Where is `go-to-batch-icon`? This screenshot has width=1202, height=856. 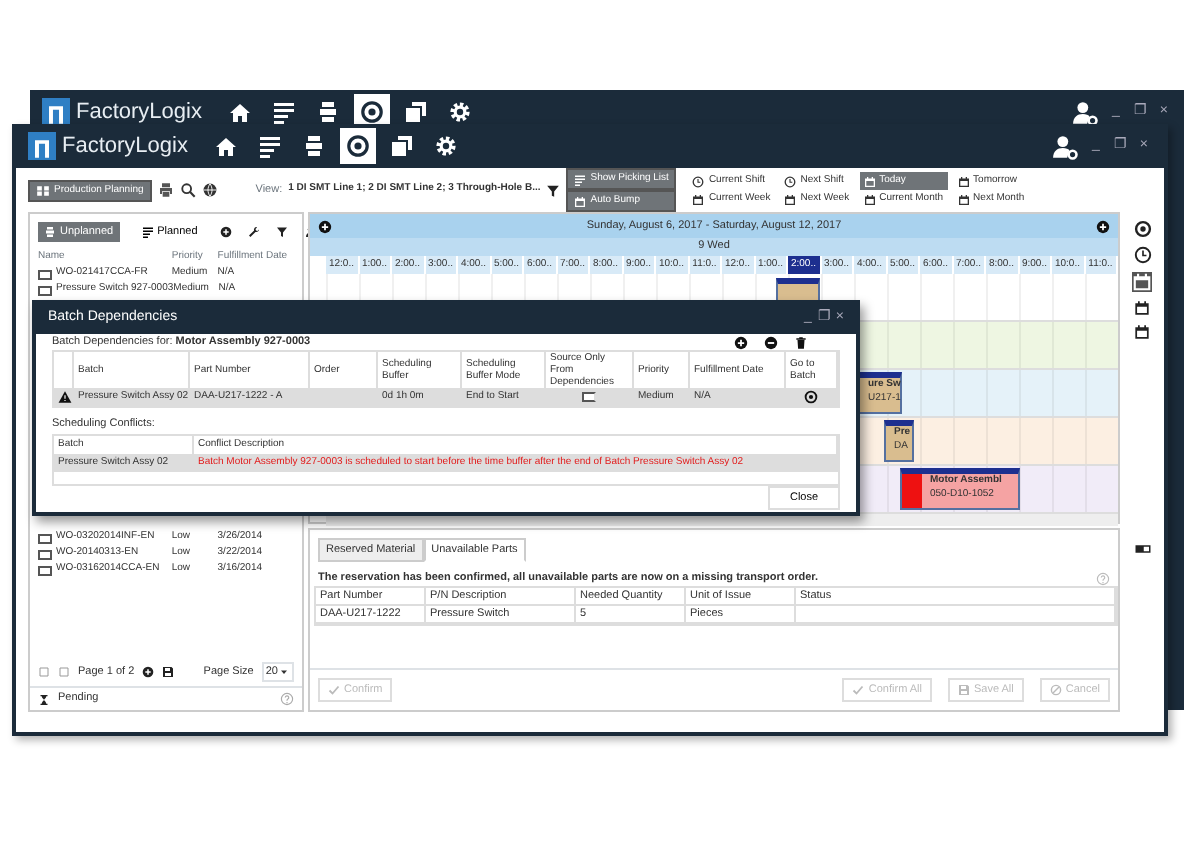 go-to-batch-icon is located at coordinates (811, 397).